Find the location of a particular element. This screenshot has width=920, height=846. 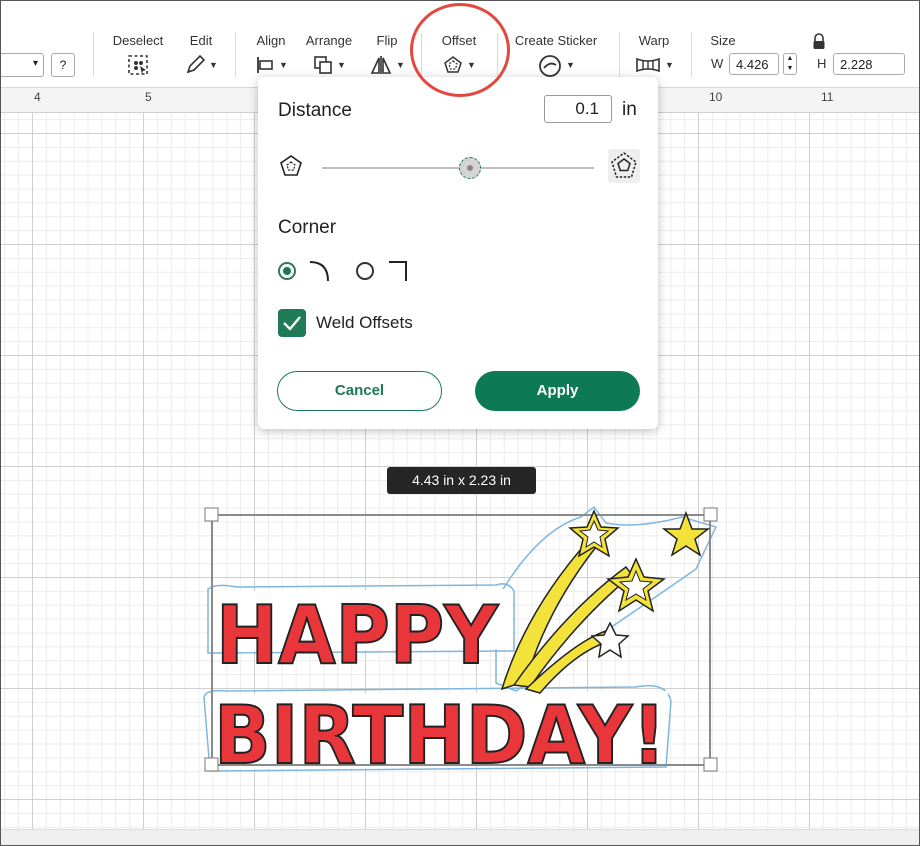

create-sticker-label: Create Sticker is located at coordinates (556, 40).